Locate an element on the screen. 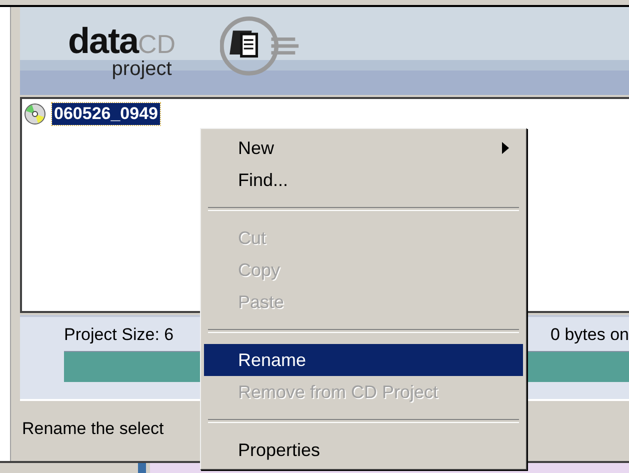  logo-text: data is located at coordinates (103, 41).